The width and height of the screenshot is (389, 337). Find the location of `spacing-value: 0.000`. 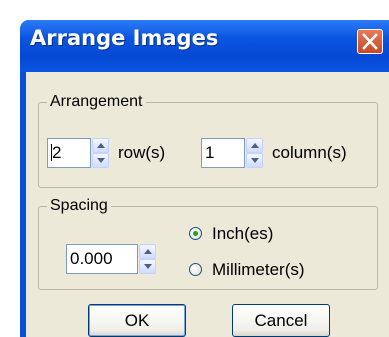

spacing-value: 0.000 is located at coordinates (91, 258).